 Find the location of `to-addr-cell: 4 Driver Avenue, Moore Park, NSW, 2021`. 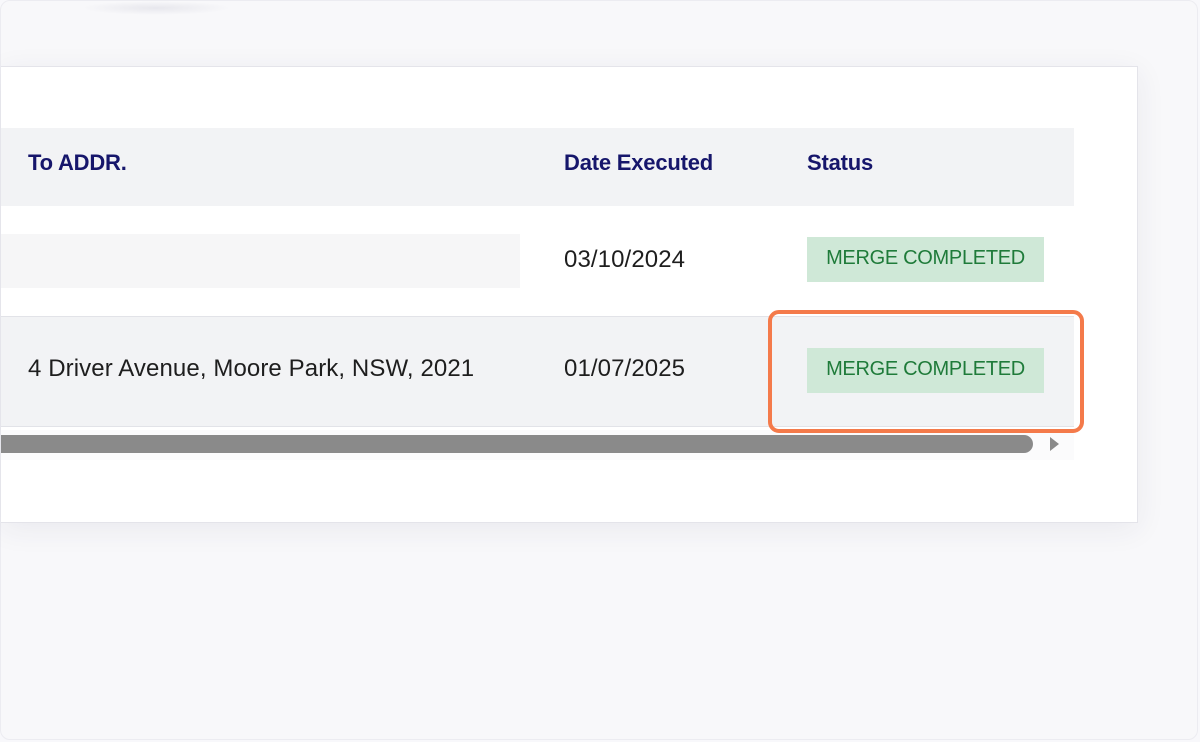

to-addr-cell: 4 Driver Avenue, Moore Park, NSW, 2021 is located at coordinates (251, 368).